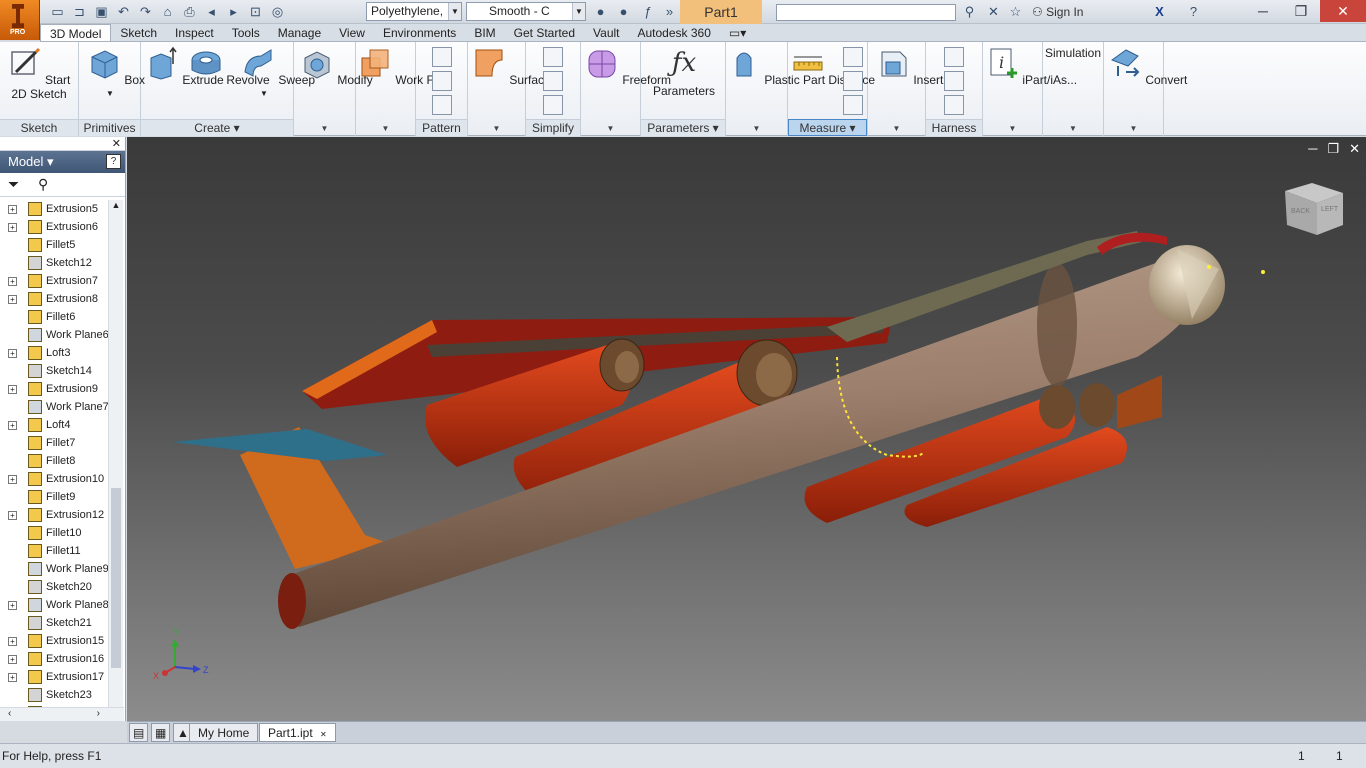  I want to click on tab-sketch: Sketch, so click(138, 32).